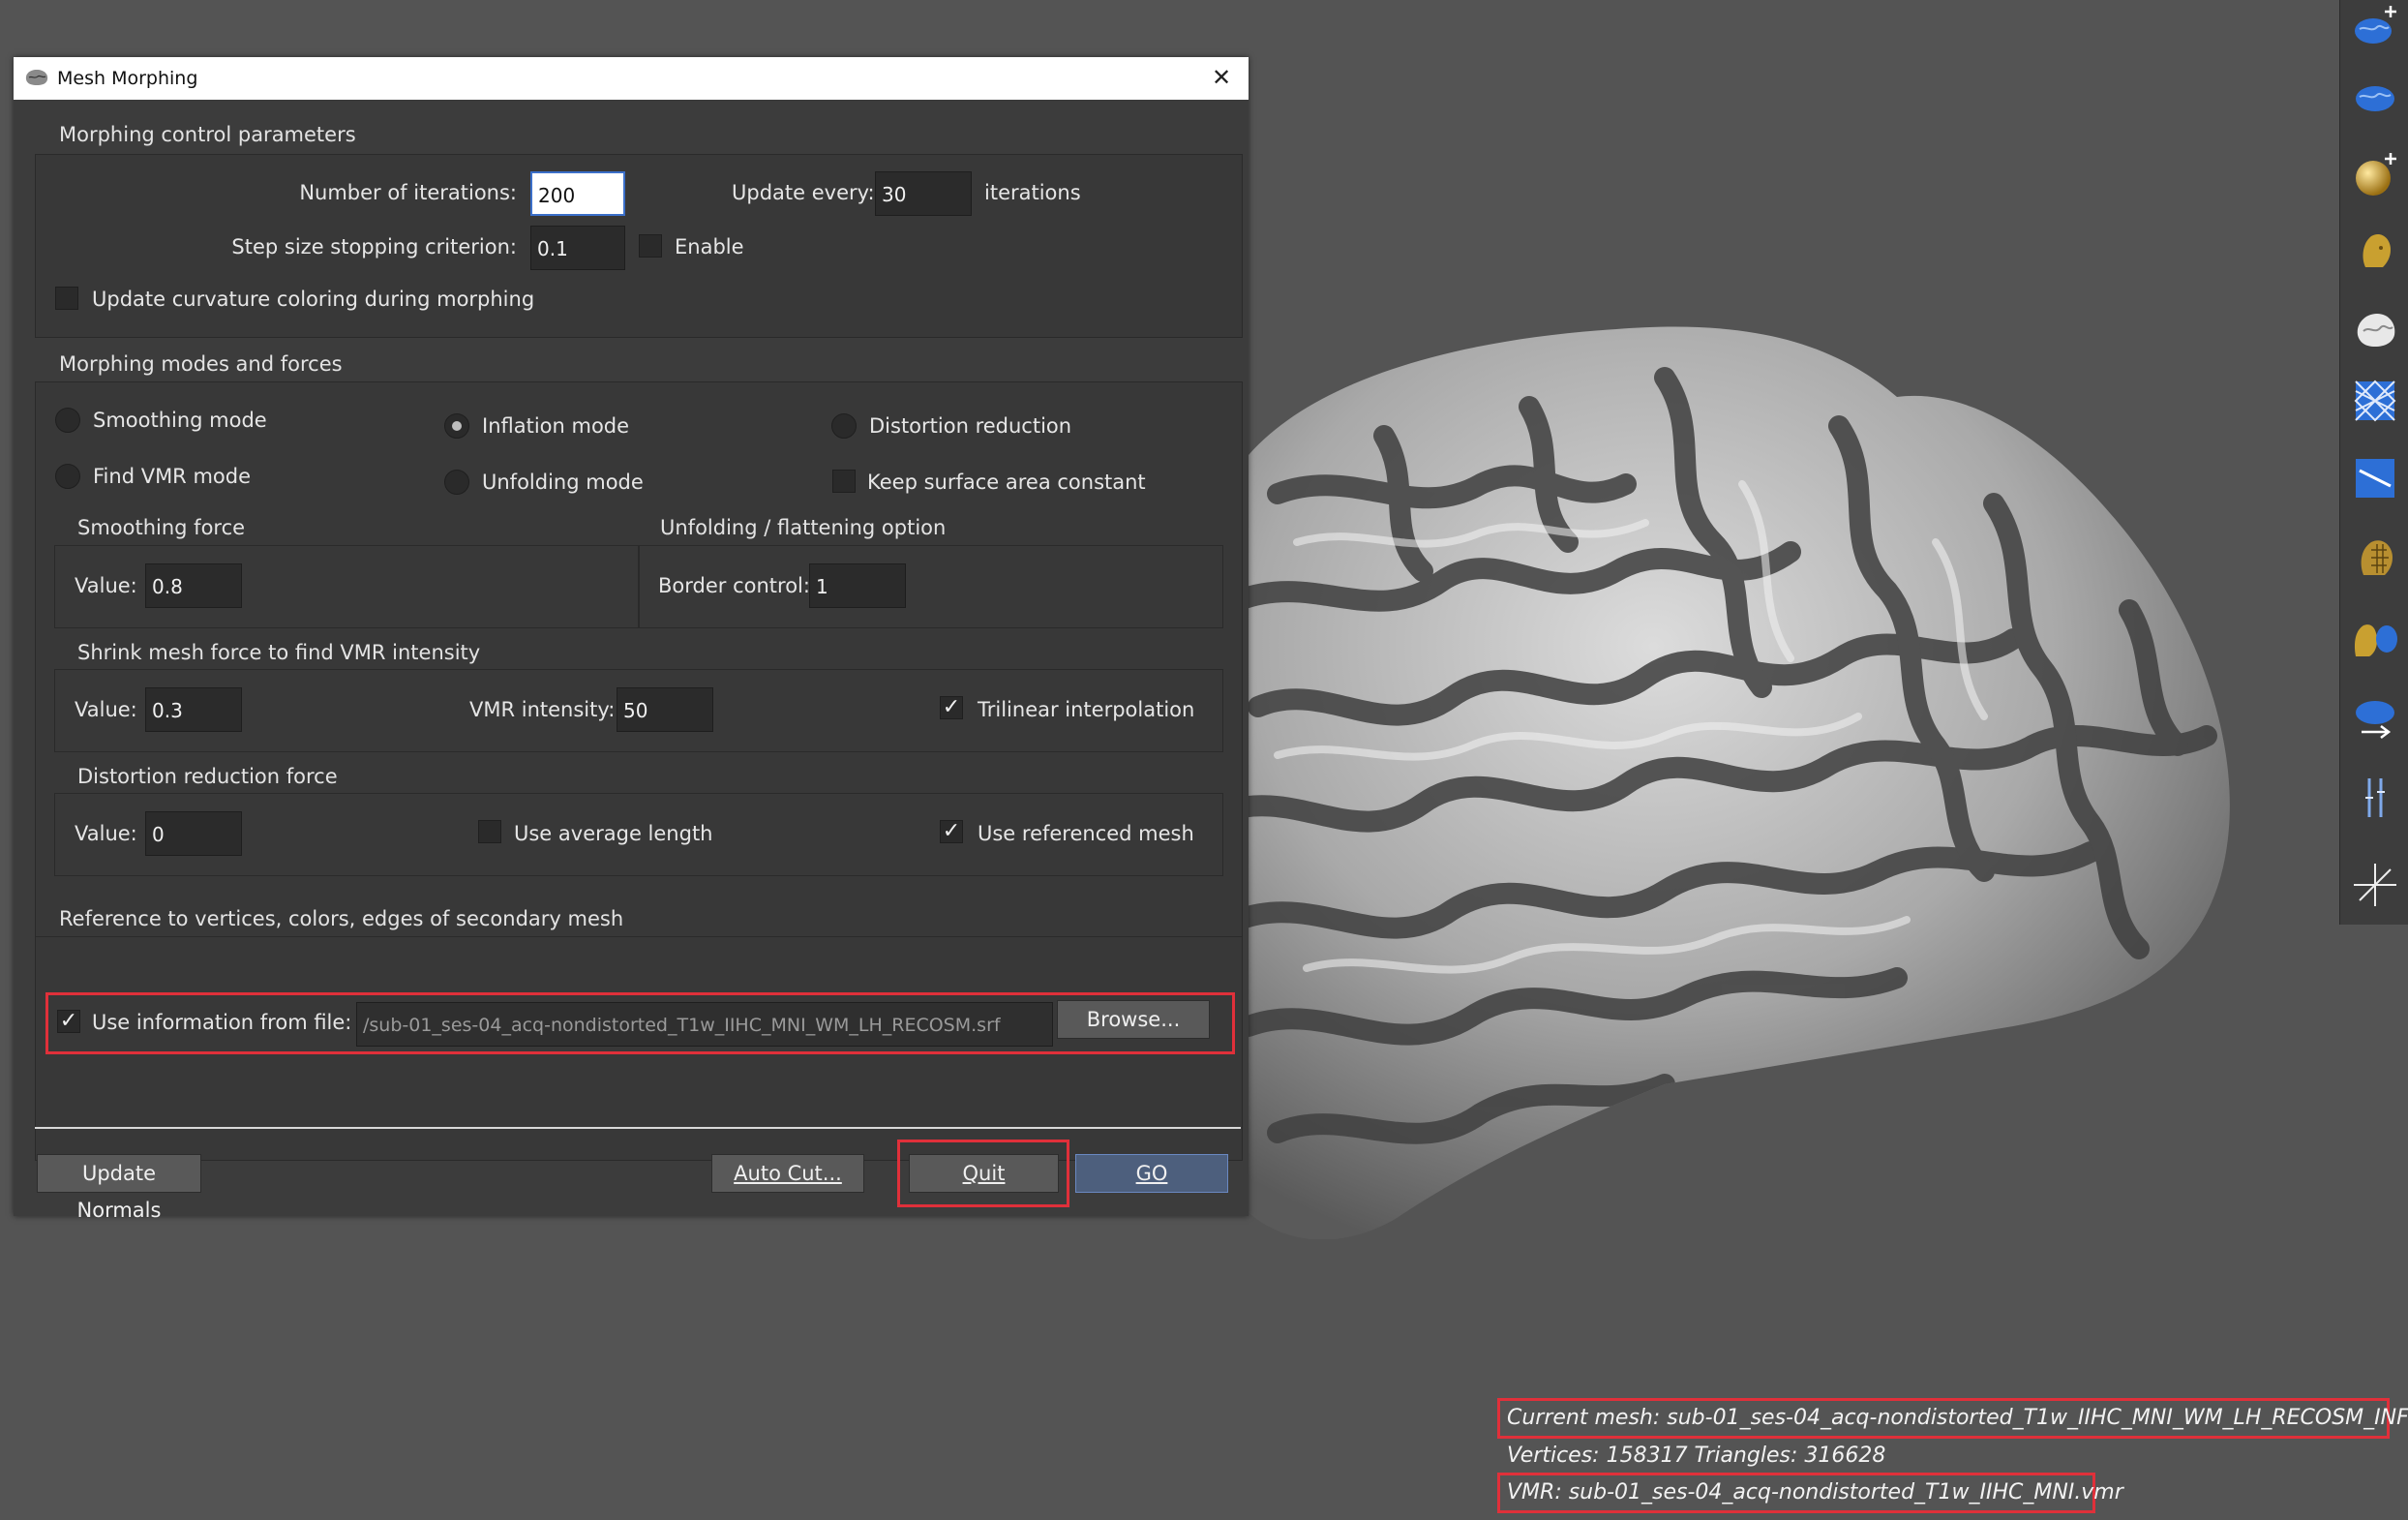  What do you see at coordinates (106, 834) in the screenshot?
I see `distortion-value-label: Value:` at bounding box center [106, 834].